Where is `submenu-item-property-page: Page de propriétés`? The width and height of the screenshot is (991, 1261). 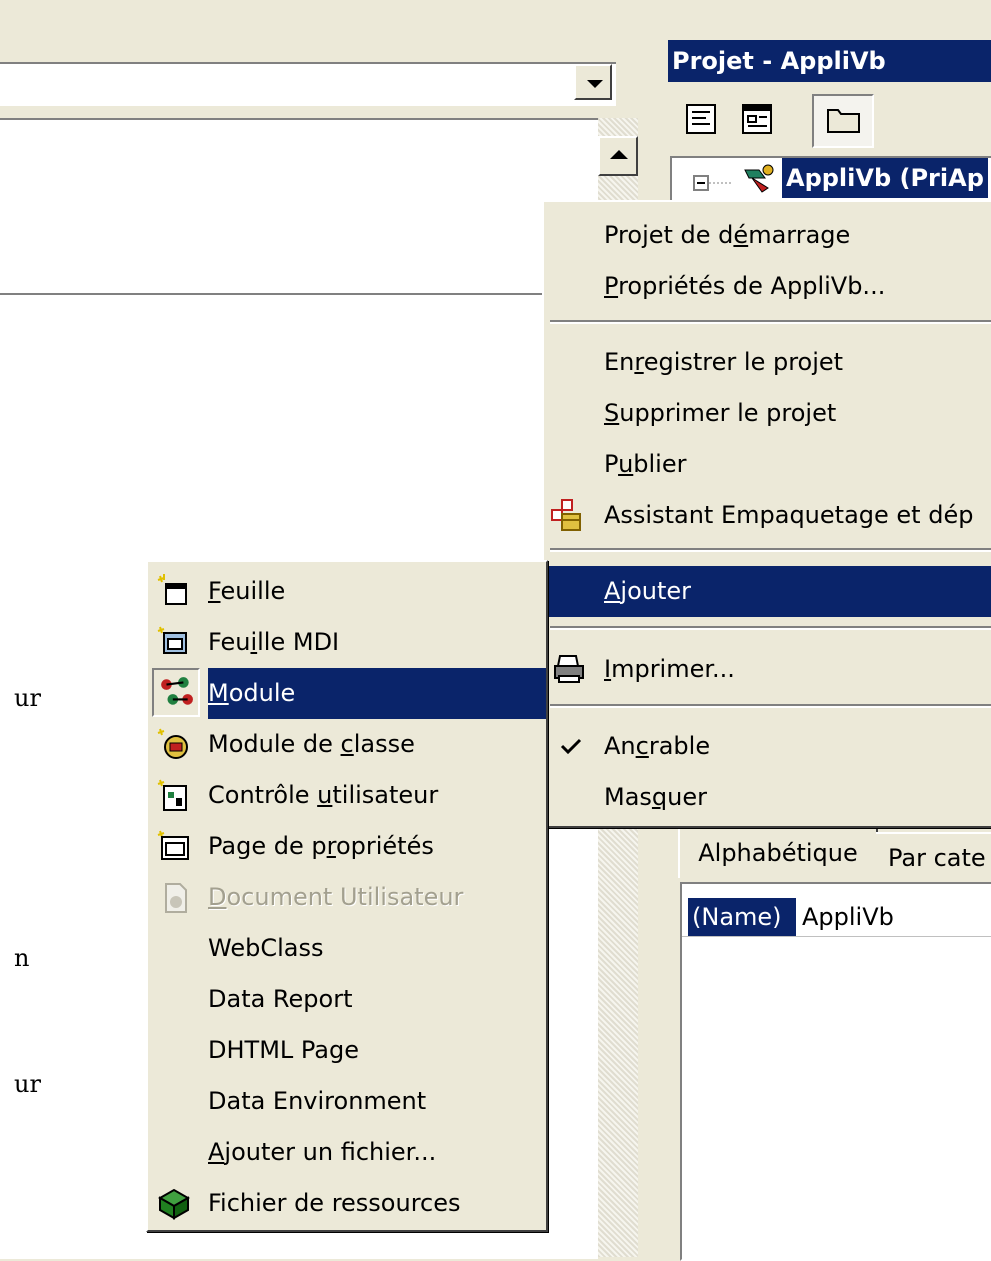
submenu-item-property-page: Page de propriétés is located at coordinates (347, 846).